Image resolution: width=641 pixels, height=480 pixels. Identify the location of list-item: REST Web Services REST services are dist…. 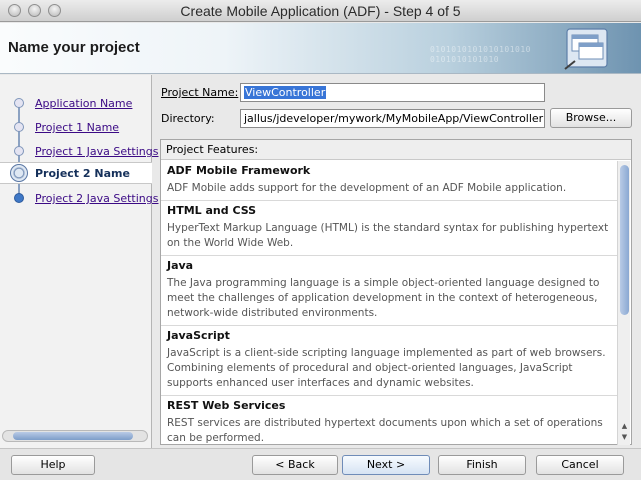
(389, 420).